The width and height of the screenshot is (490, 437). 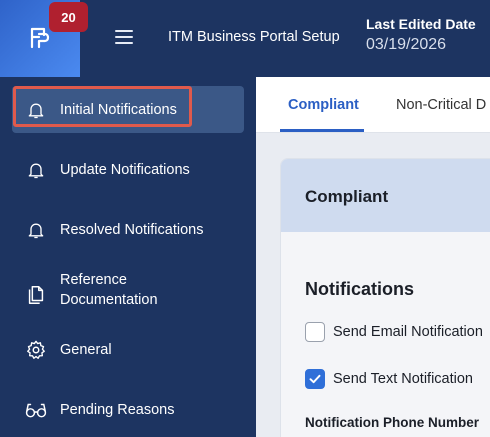 What do you see at coordinates (125, 170) in the screenshot?
I see `sidebar-item-label: Update Notifications` at bounding box center [125, 170].